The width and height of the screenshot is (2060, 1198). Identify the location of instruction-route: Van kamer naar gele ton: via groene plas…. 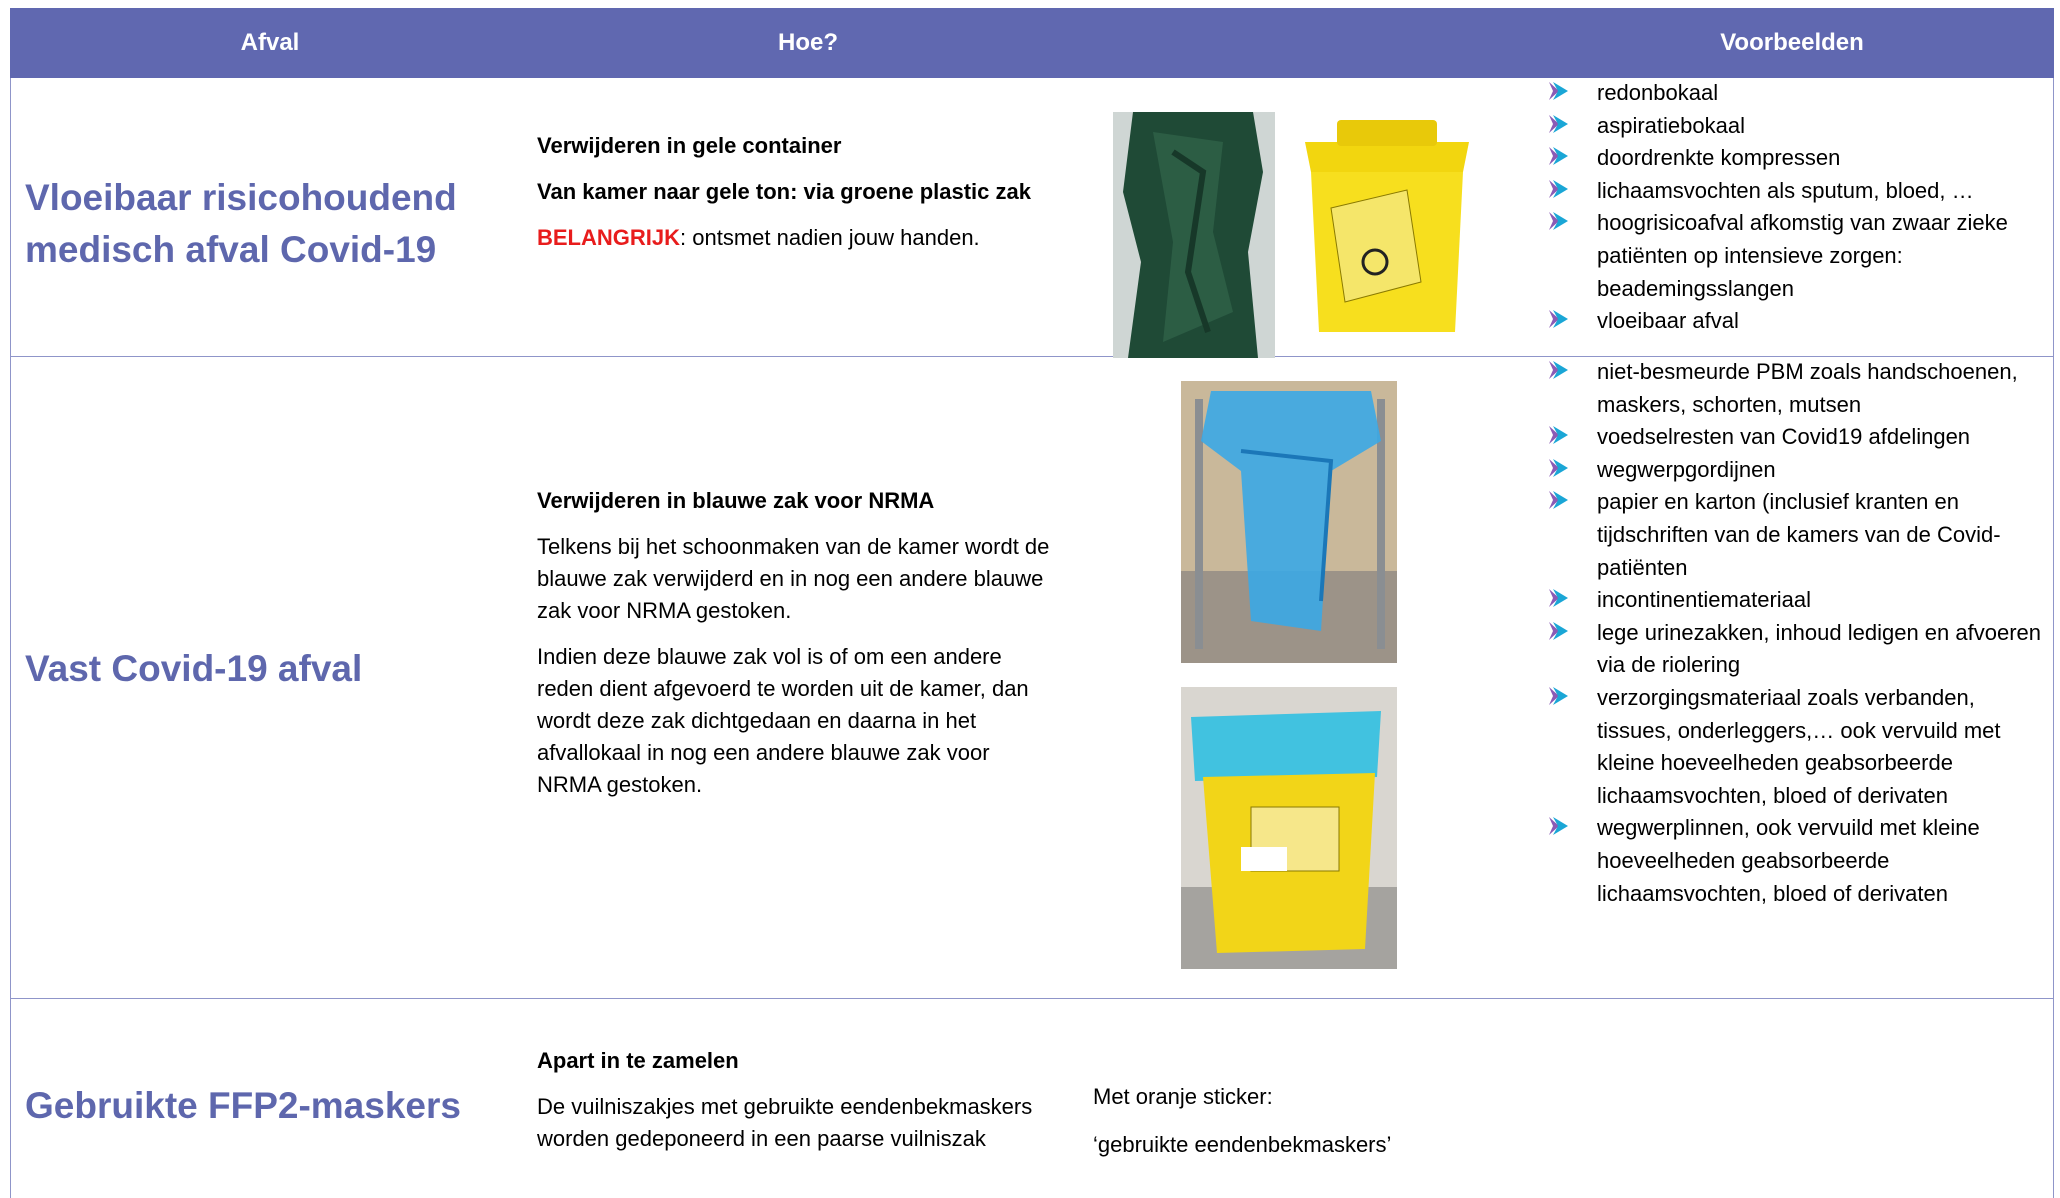
(784, 191).